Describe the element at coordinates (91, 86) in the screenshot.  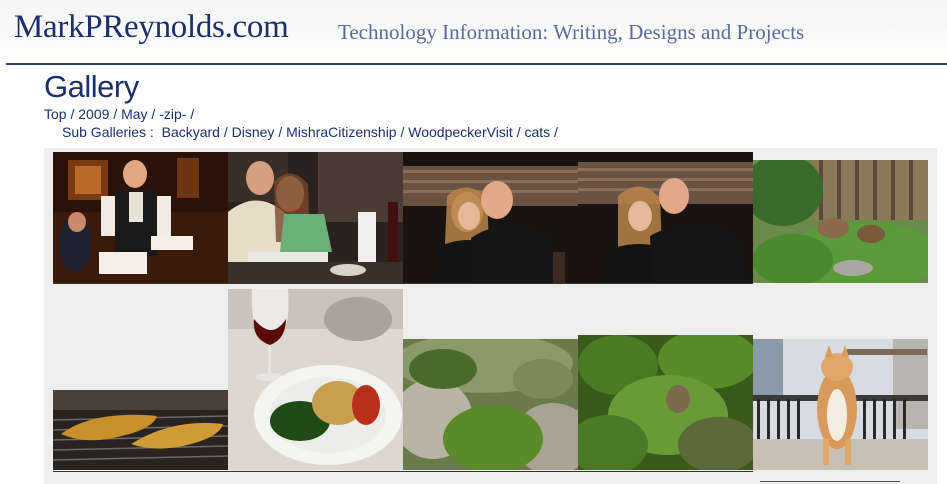
I see `page-title: Gallery` at that location.